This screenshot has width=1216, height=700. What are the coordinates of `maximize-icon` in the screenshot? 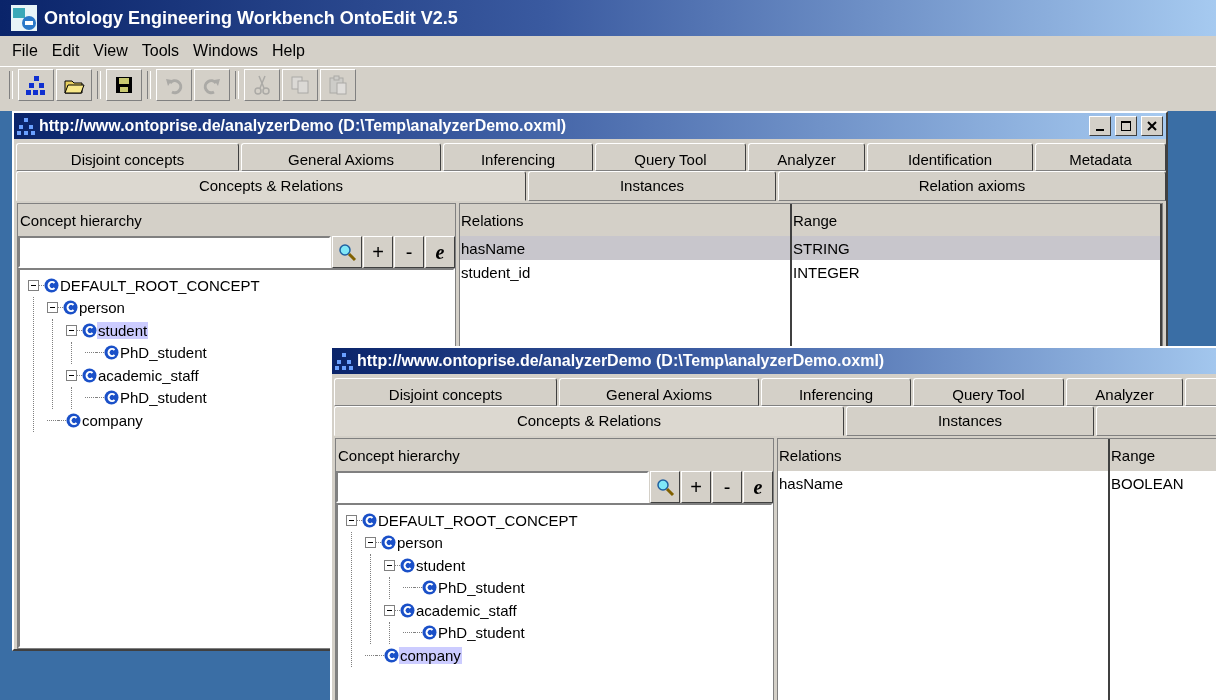 It's located at (1126, 126).